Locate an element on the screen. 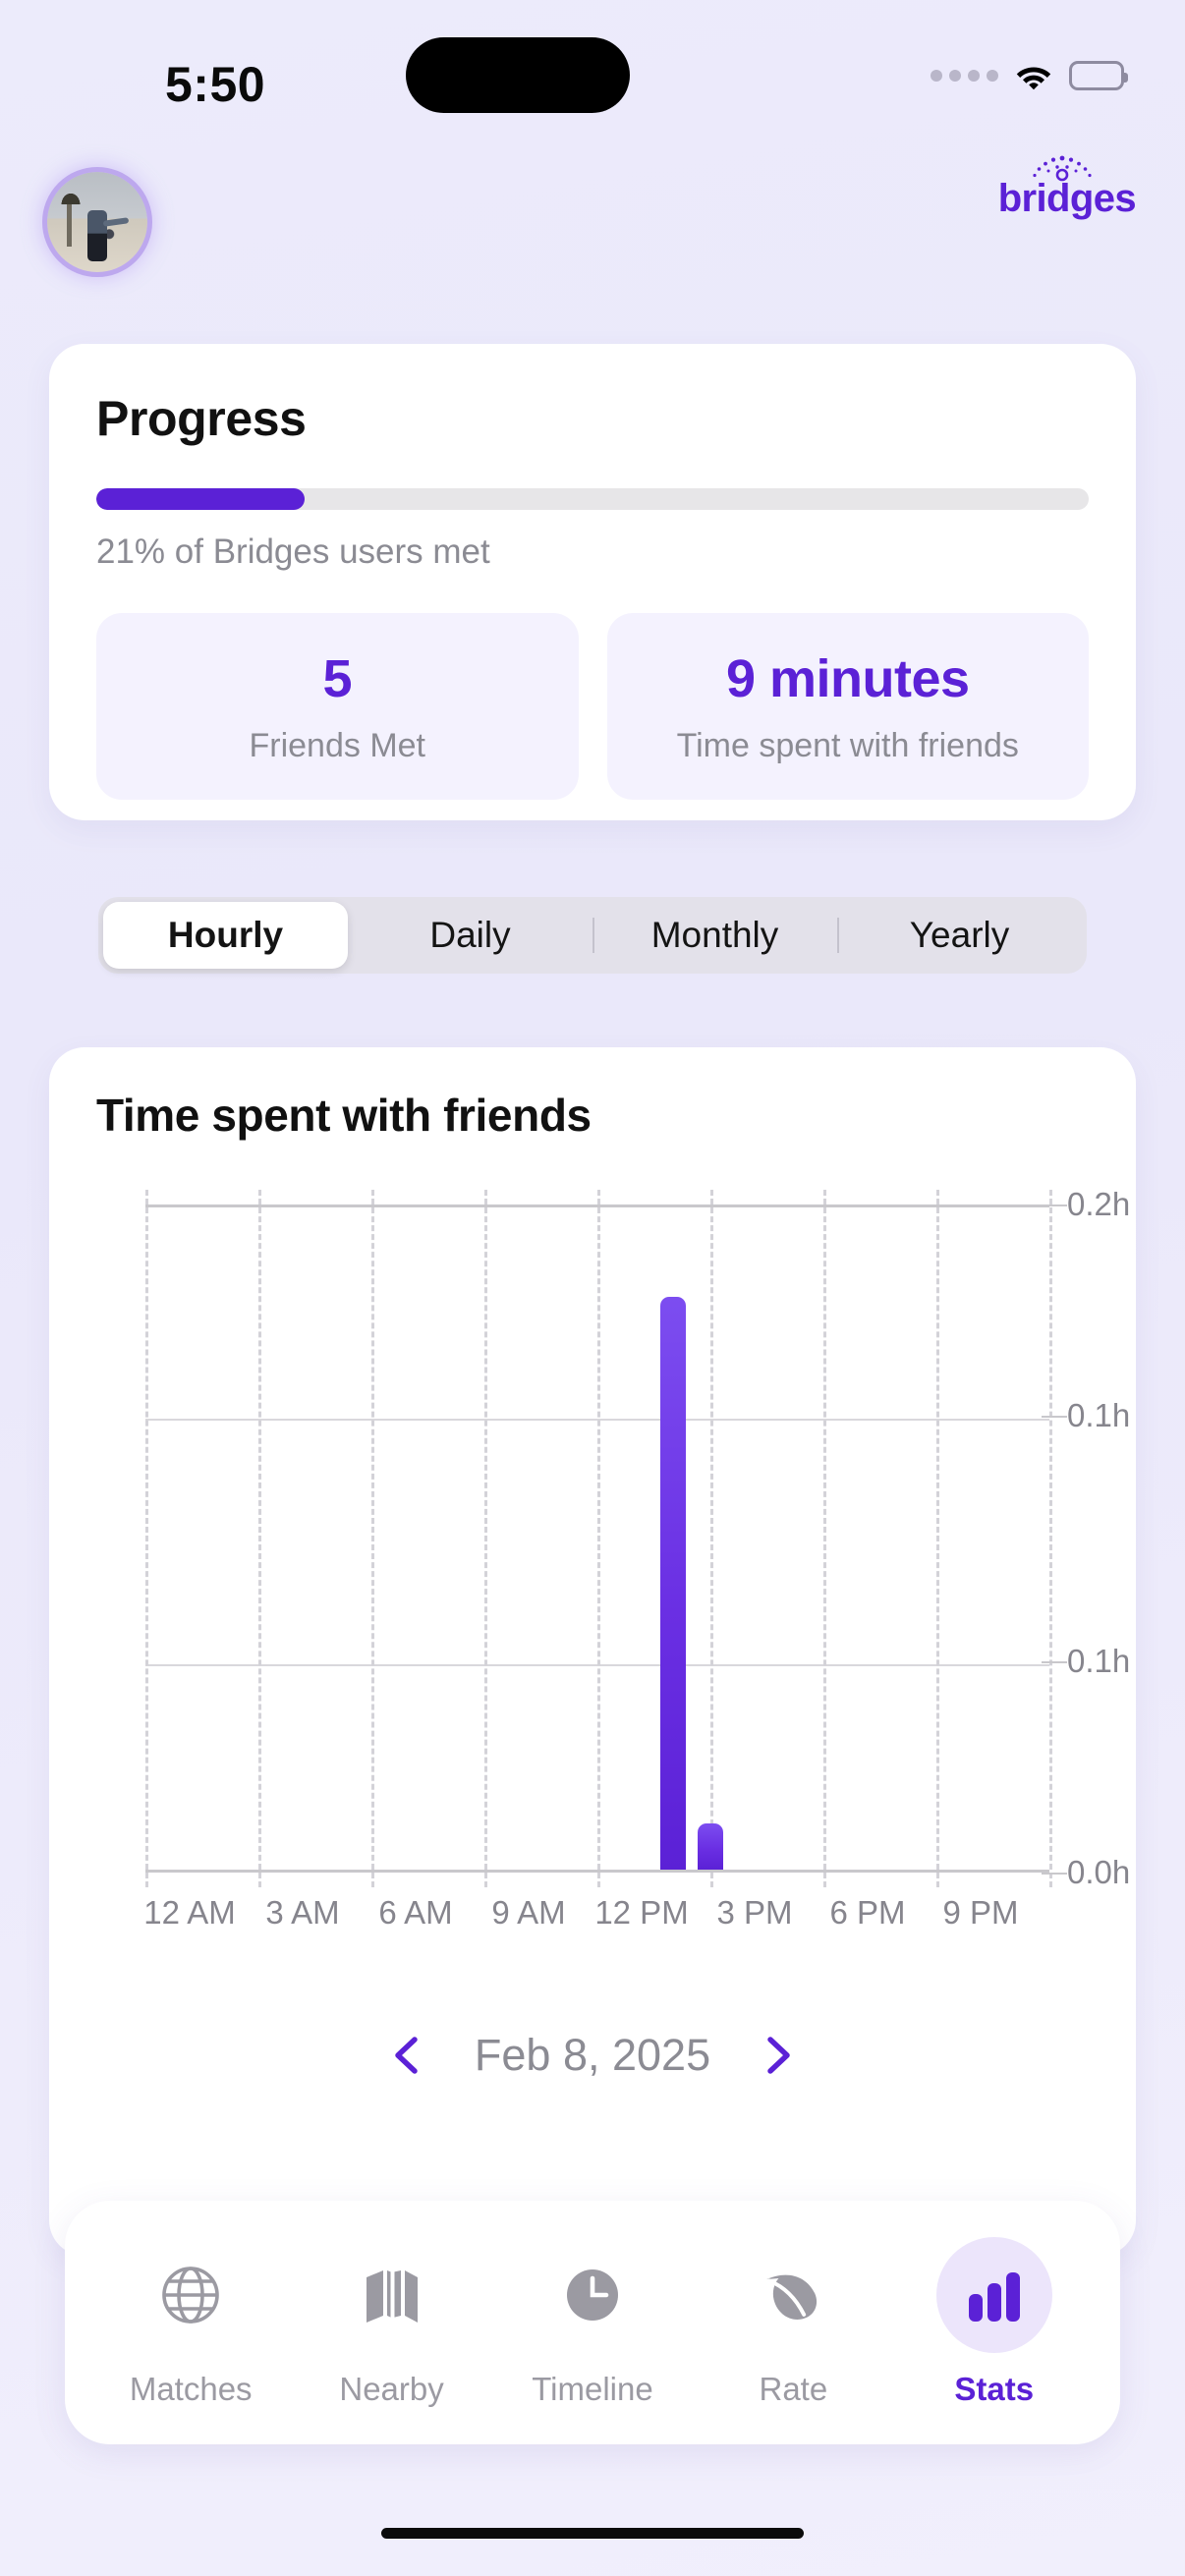 The height and width of the screenshot is (2576, 1185). app-logo: bridges is located at coordinates (1068, 188).